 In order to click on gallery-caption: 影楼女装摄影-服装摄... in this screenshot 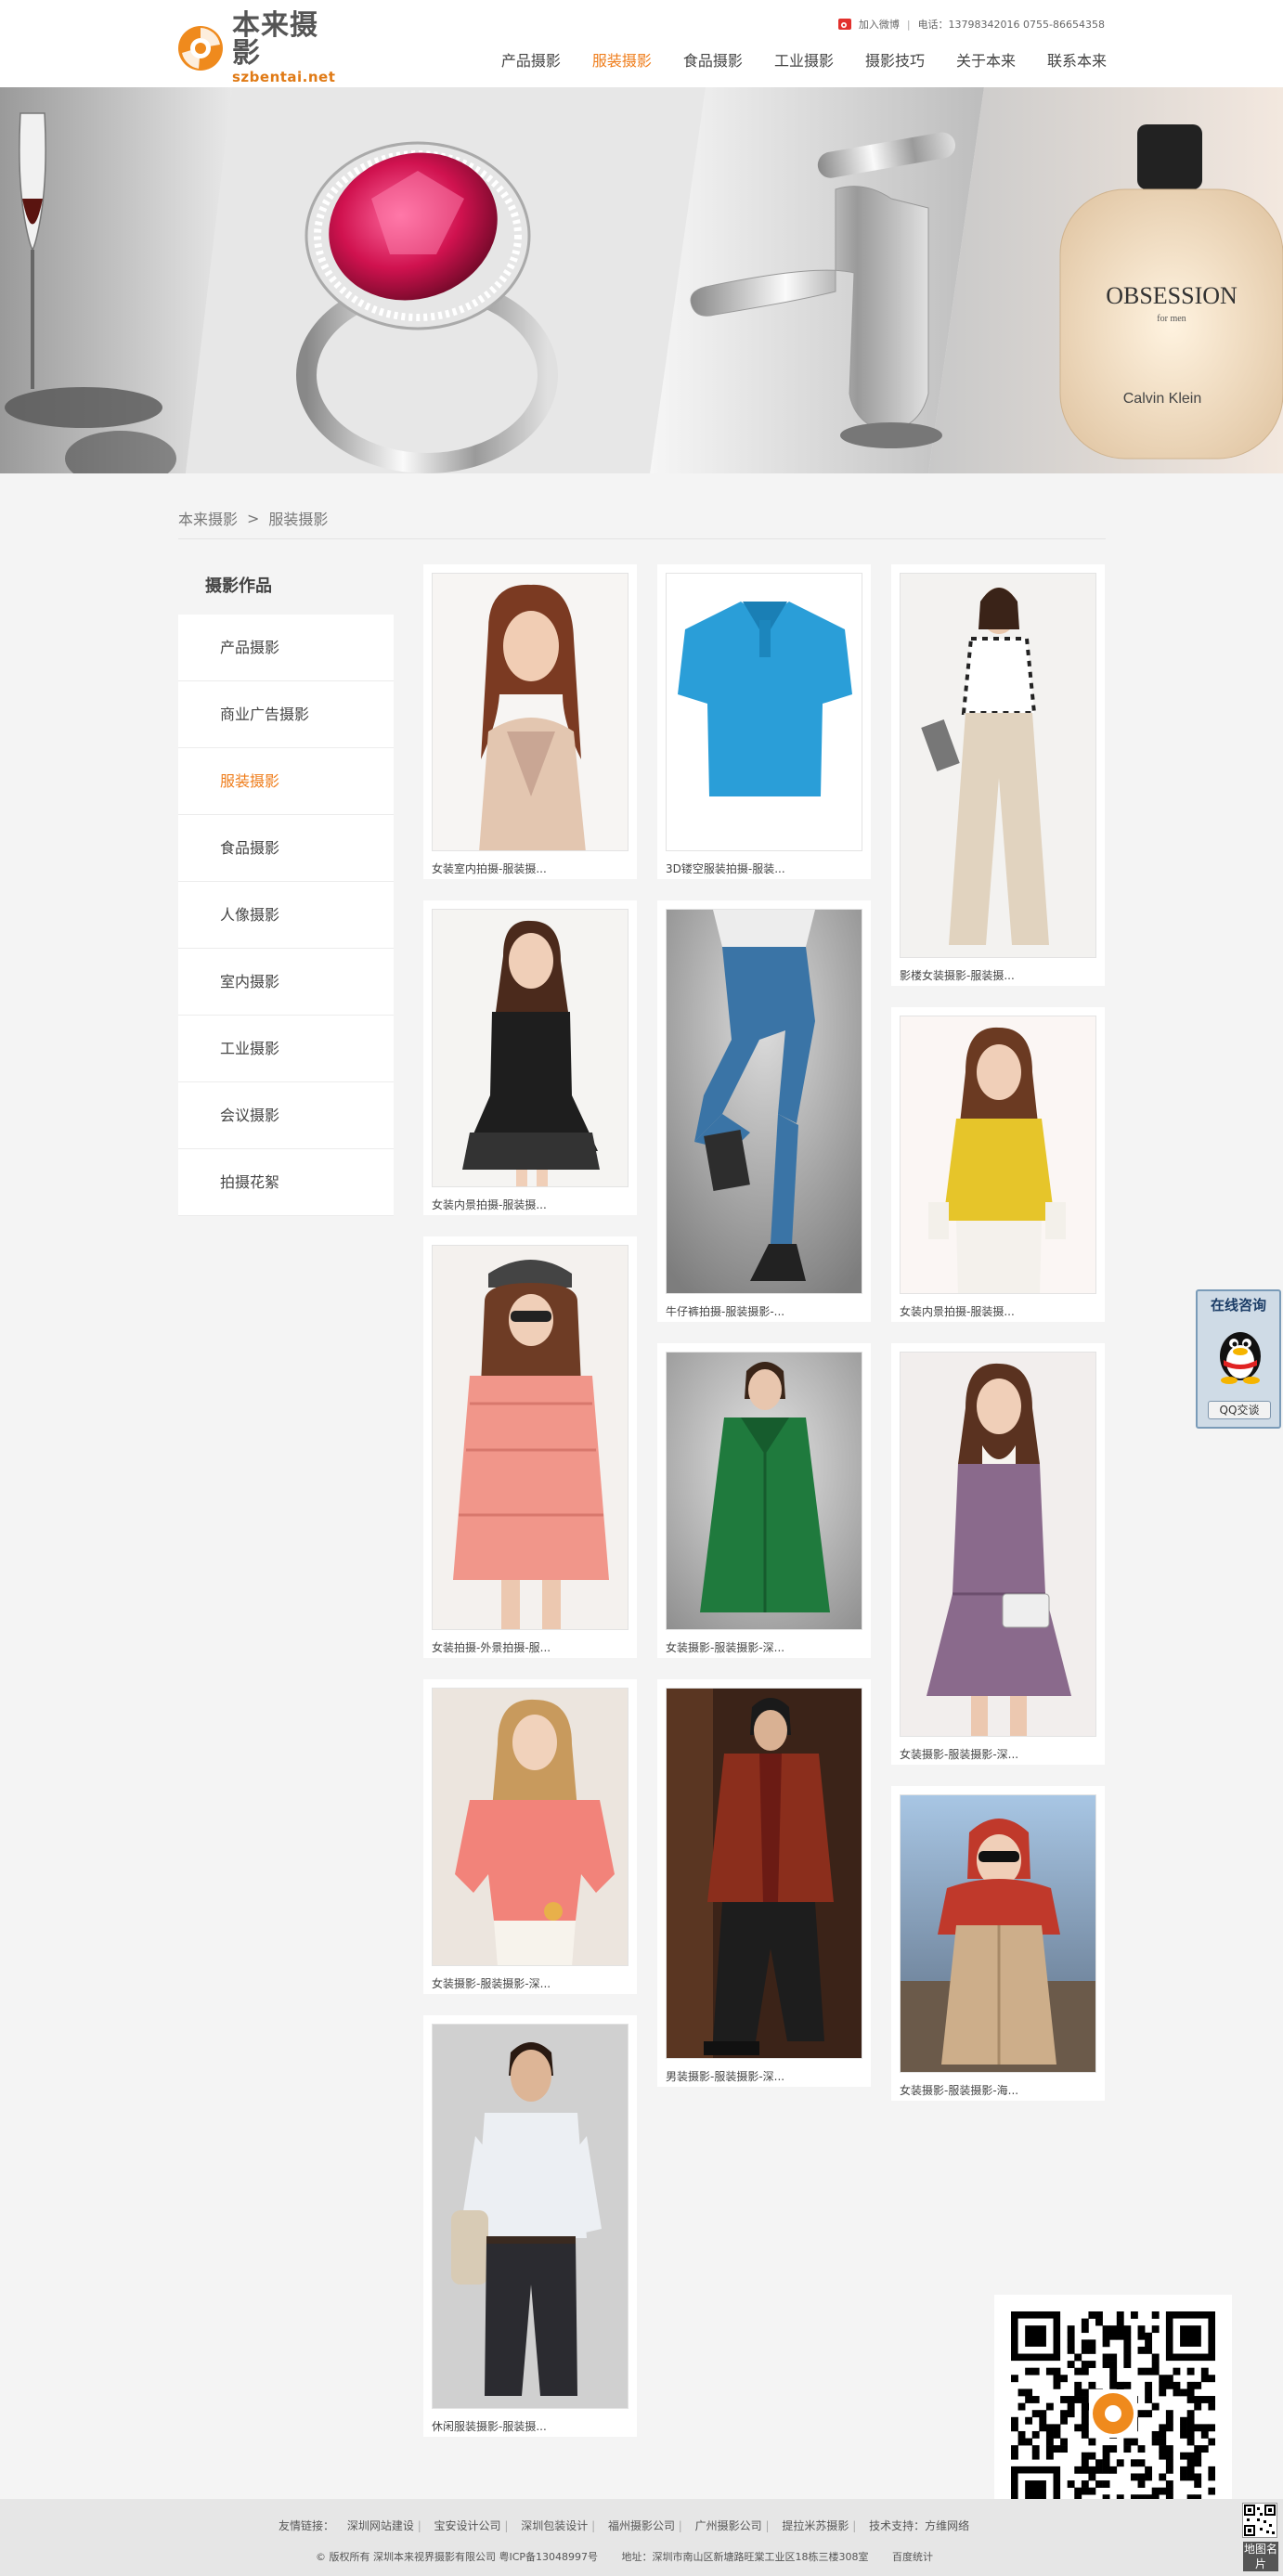, I will do `click(958, 975)`.